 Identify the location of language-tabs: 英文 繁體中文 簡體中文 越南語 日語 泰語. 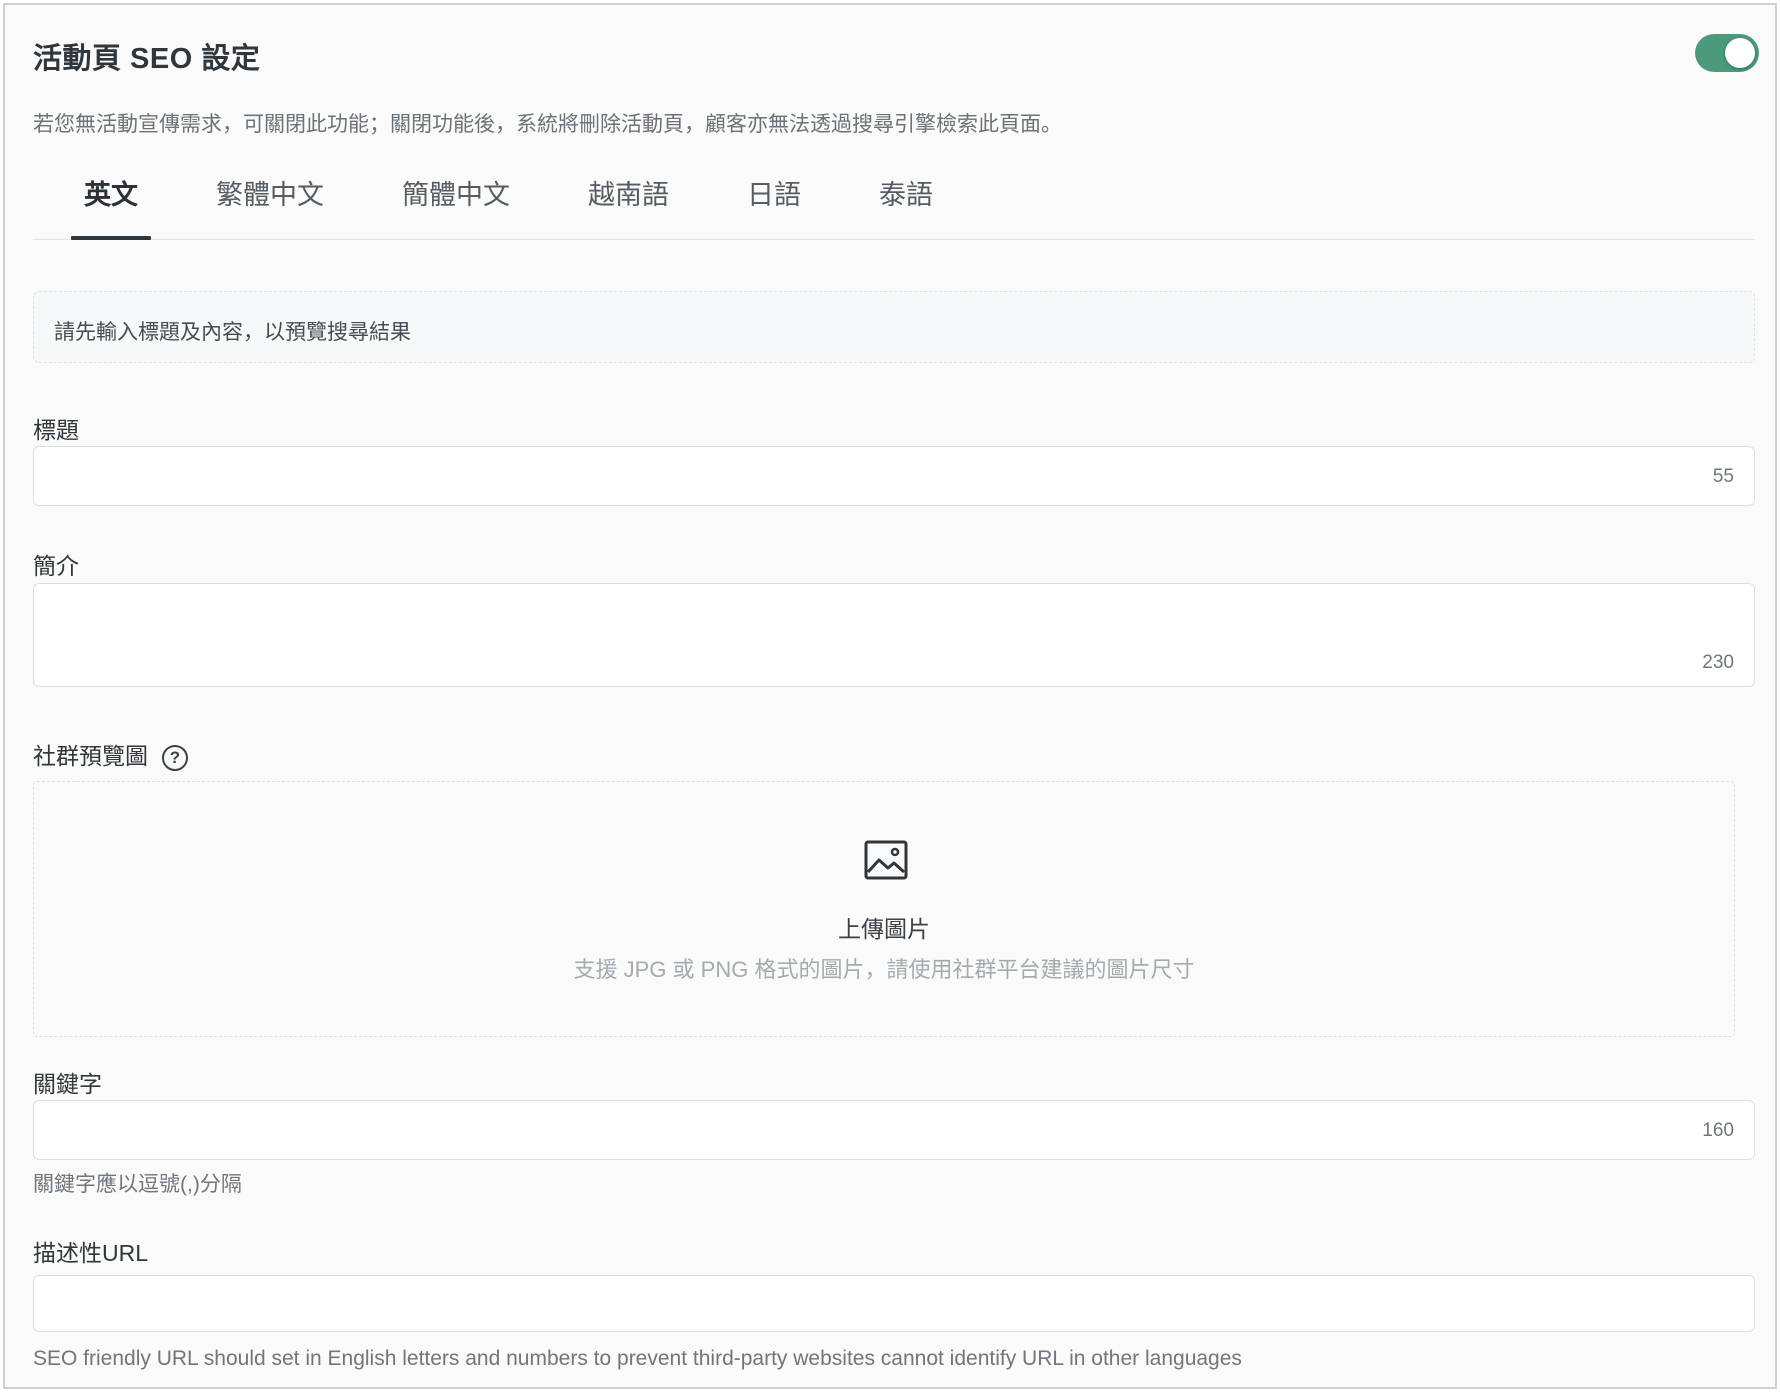
(894, 206).